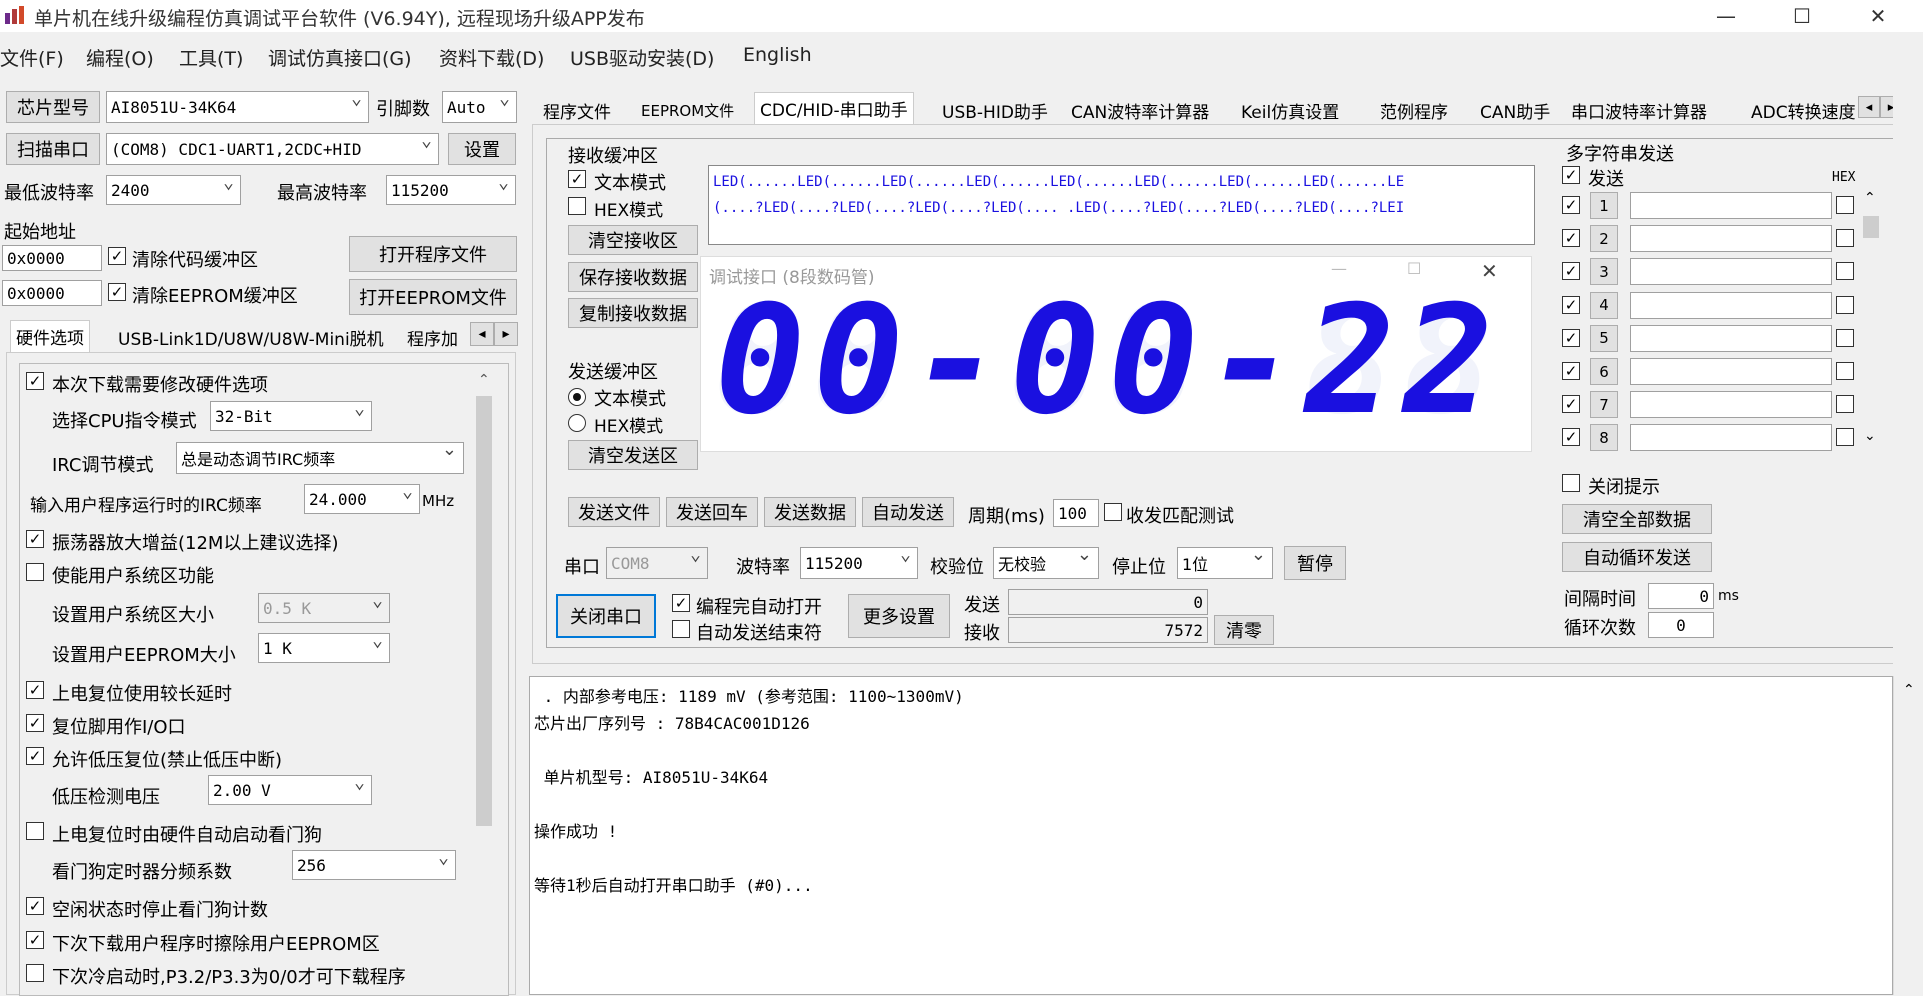 This screenshot has width=1923, height=996. Describe the element at coordinates (681, 629) in the screenshot. I see `auto-end-checkbox` at that location.